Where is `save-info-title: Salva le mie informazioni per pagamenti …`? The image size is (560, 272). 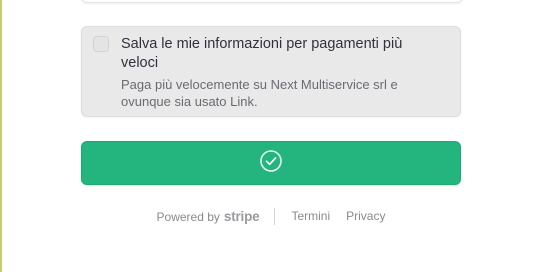
save-info-title: Salva le mie informazioni per pagamenti … is located at coordinates (262, 53).